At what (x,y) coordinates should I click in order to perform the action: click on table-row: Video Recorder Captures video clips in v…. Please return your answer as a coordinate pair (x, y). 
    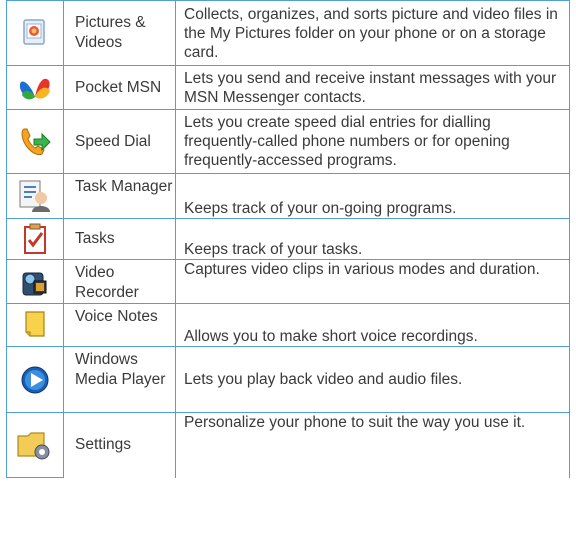
    Looking at the image, I should click on (288, 281).